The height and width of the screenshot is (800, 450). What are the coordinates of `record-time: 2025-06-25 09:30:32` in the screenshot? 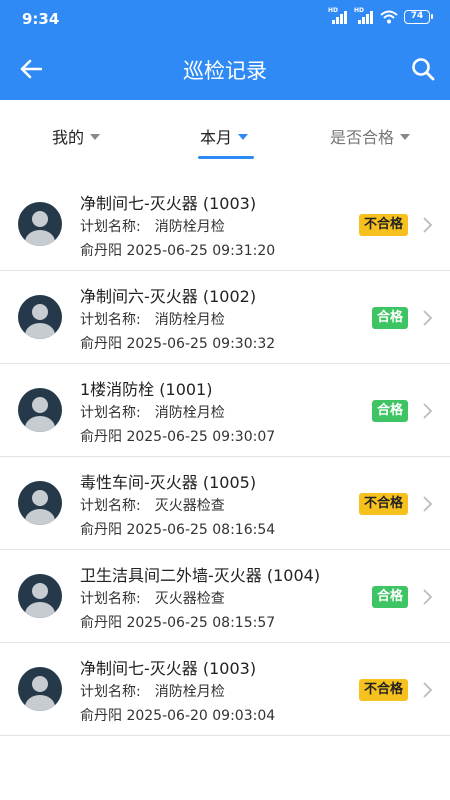 It's located at (201, 344).